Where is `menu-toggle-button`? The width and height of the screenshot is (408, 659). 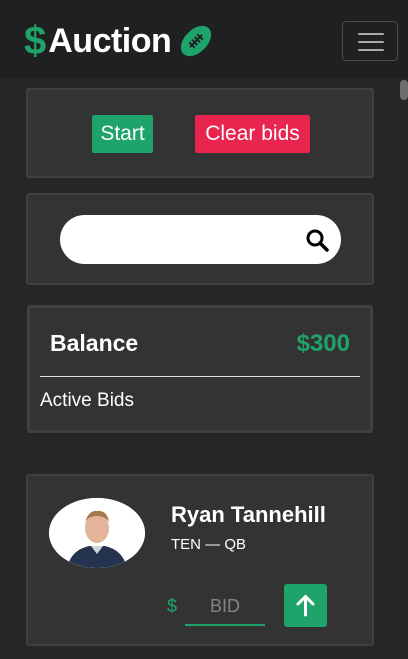
menu-toggle-button is located at coordinates (370, 41).